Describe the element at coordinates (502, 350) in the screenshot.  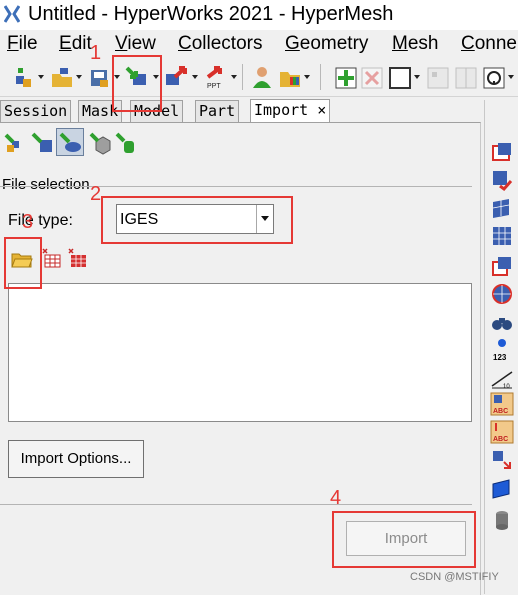
I see `entity-id-icon: 123` at that location.